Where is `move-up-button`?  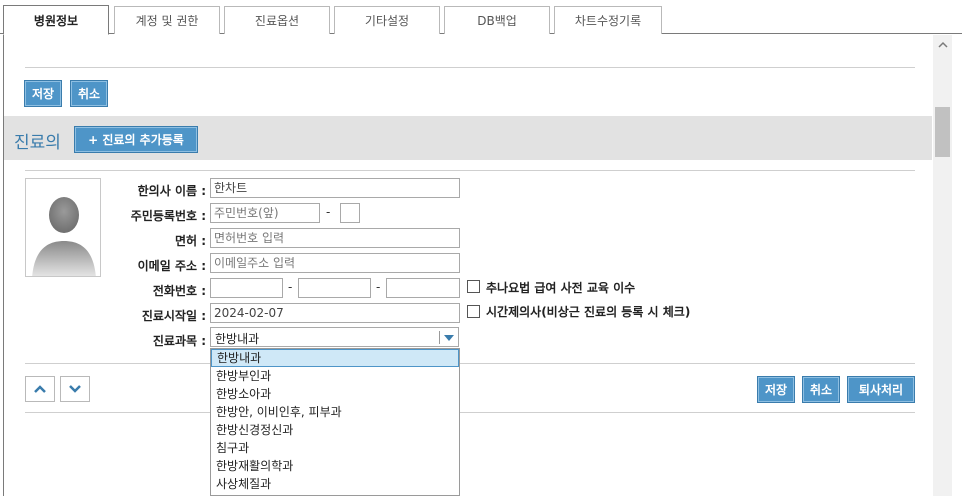
move-up-button is located at coordinates (40, 389).